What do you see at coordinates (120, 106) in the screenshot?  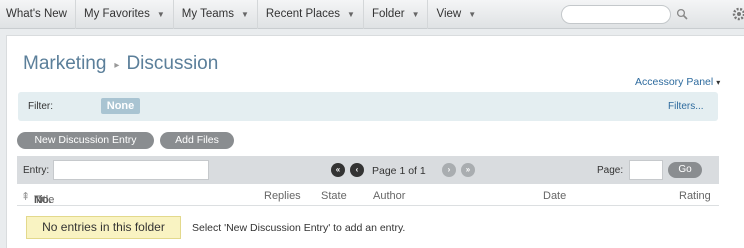 I see `filter-none-badge: None` at bounding box center [120, 106].